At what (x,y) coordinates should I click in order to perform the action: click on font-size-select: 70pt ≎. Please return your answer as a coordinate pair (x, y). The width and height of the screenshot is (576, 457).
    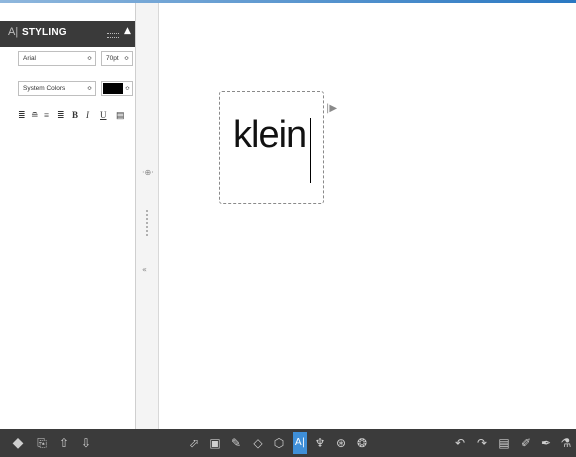
    Looking at the image, I should click on (117, 58).